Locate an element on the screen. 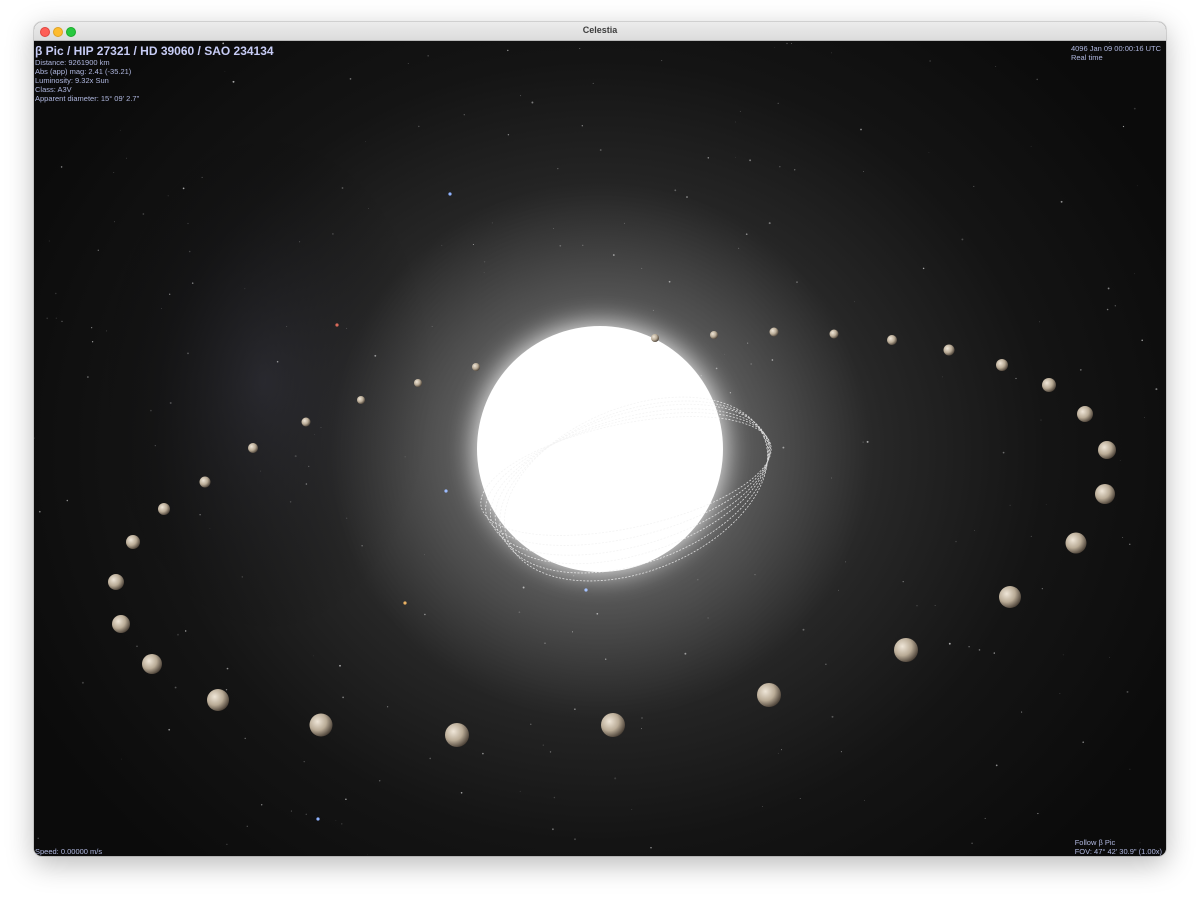  view-info-panel: Follow β Pic FOV: 47° 42' 30.9" (1.00x) is located at coordinates (1118, 847).